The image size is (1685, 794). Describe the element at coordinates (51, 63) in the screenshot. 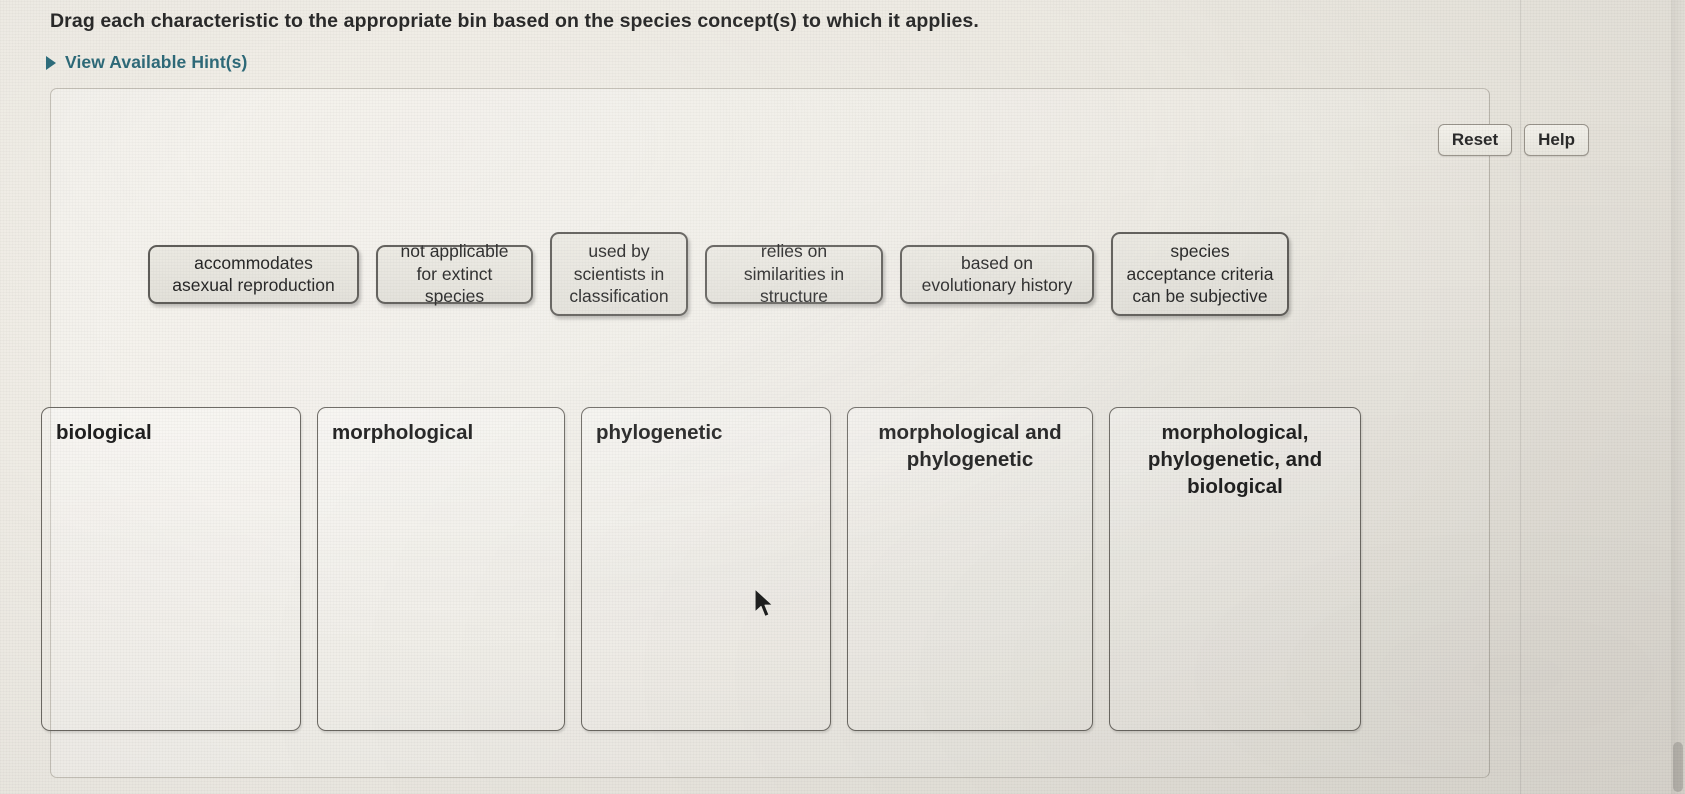

I see `triangle-right-icon` at that location.